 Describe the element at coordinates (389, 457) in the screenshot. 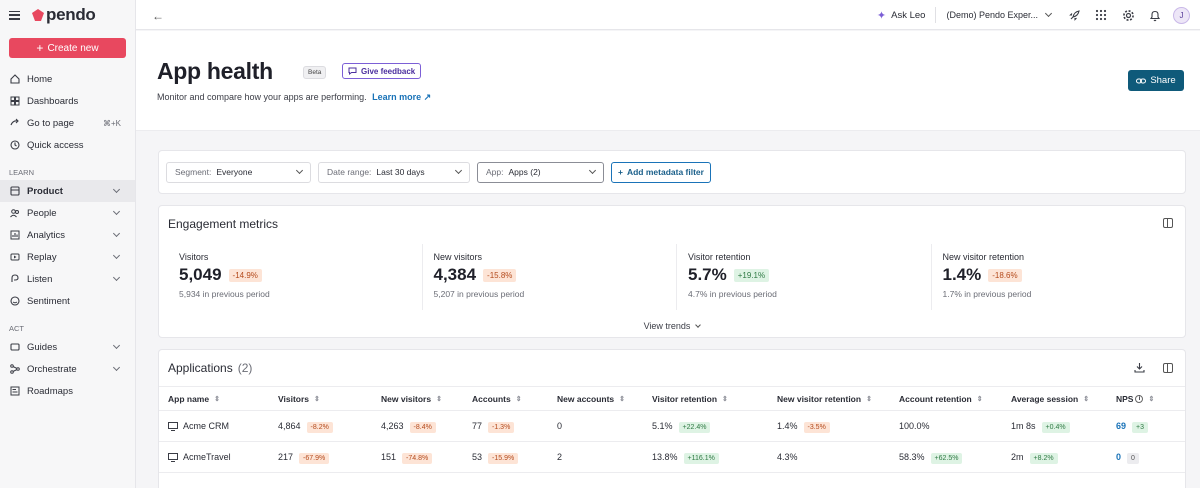

I see `cell-value: 151` at that location.